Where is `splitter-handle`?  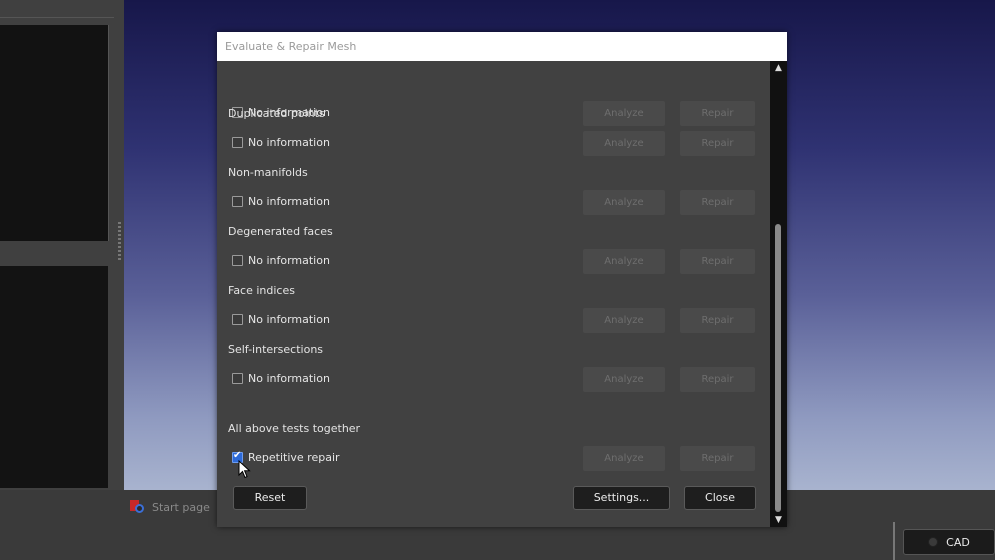
splitter-handle is located at coordinates (119, 242).